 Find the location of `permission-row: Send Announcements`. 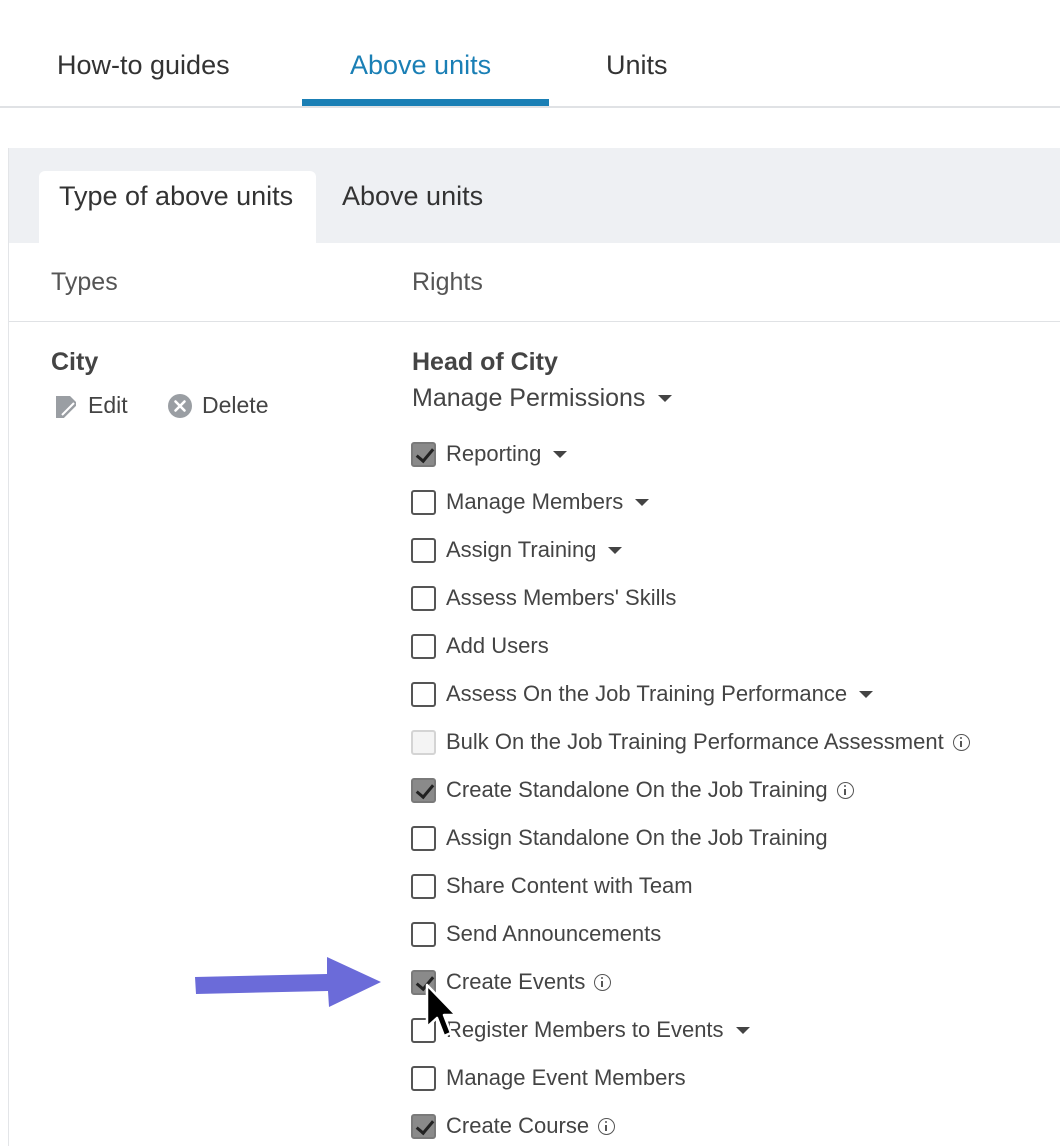

permission-row: Send Announcements is located at coordinates (536, 934).